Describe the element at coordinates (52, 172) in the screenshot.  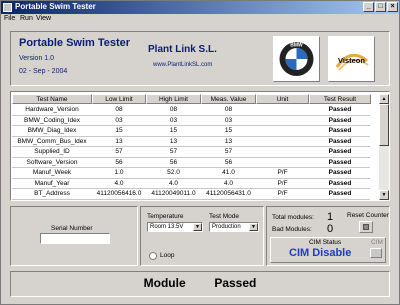
I see `table-row-name: Manuf_Week` at that location.